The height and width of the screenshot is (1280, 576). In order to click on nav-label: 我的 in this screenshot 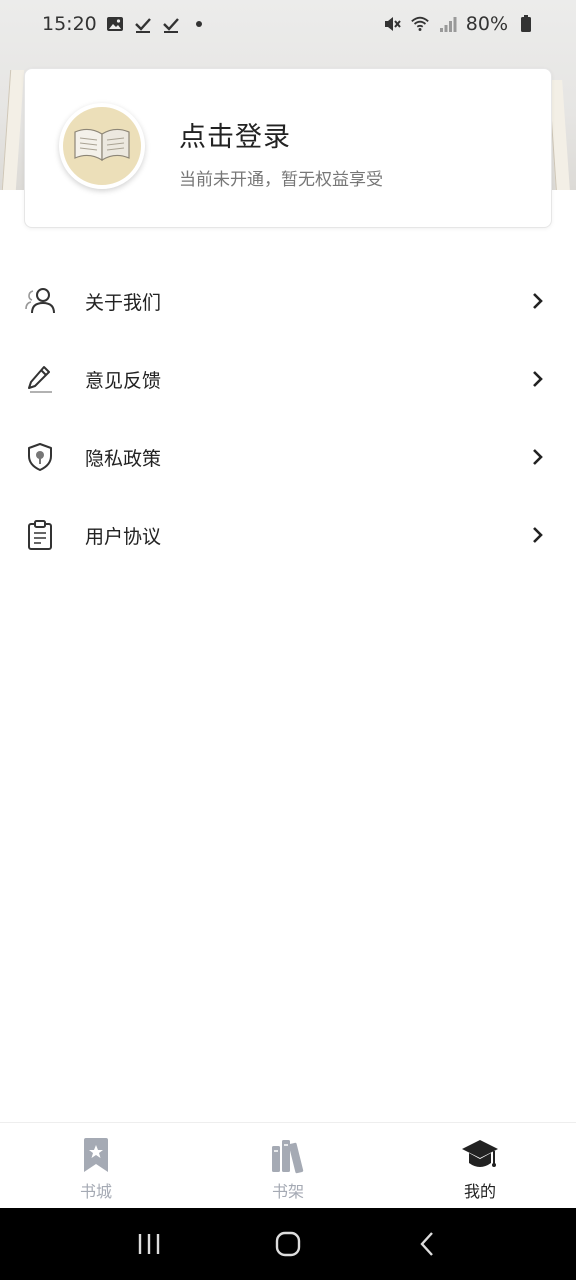, I will do `click(479, 1191)`.